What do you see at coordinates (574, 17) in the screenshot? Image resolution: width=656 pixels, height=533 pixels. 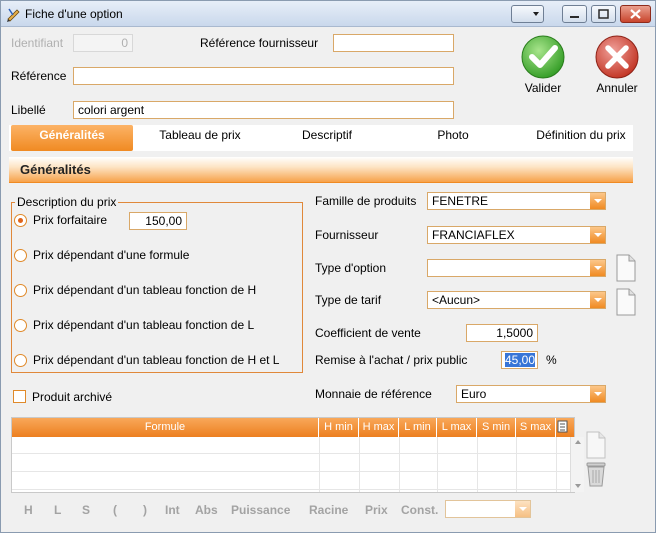 I see `minimize-icon` at bounding box center [574, 17].